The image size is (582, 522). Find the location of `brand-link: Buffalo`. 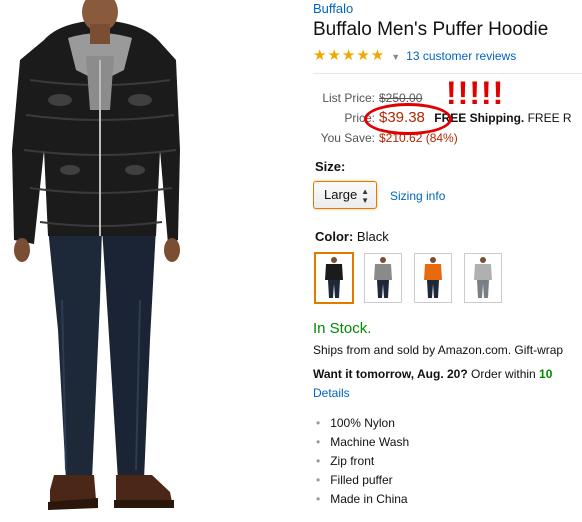

brand-link: Buffalo is located at coordinates (333, 8).